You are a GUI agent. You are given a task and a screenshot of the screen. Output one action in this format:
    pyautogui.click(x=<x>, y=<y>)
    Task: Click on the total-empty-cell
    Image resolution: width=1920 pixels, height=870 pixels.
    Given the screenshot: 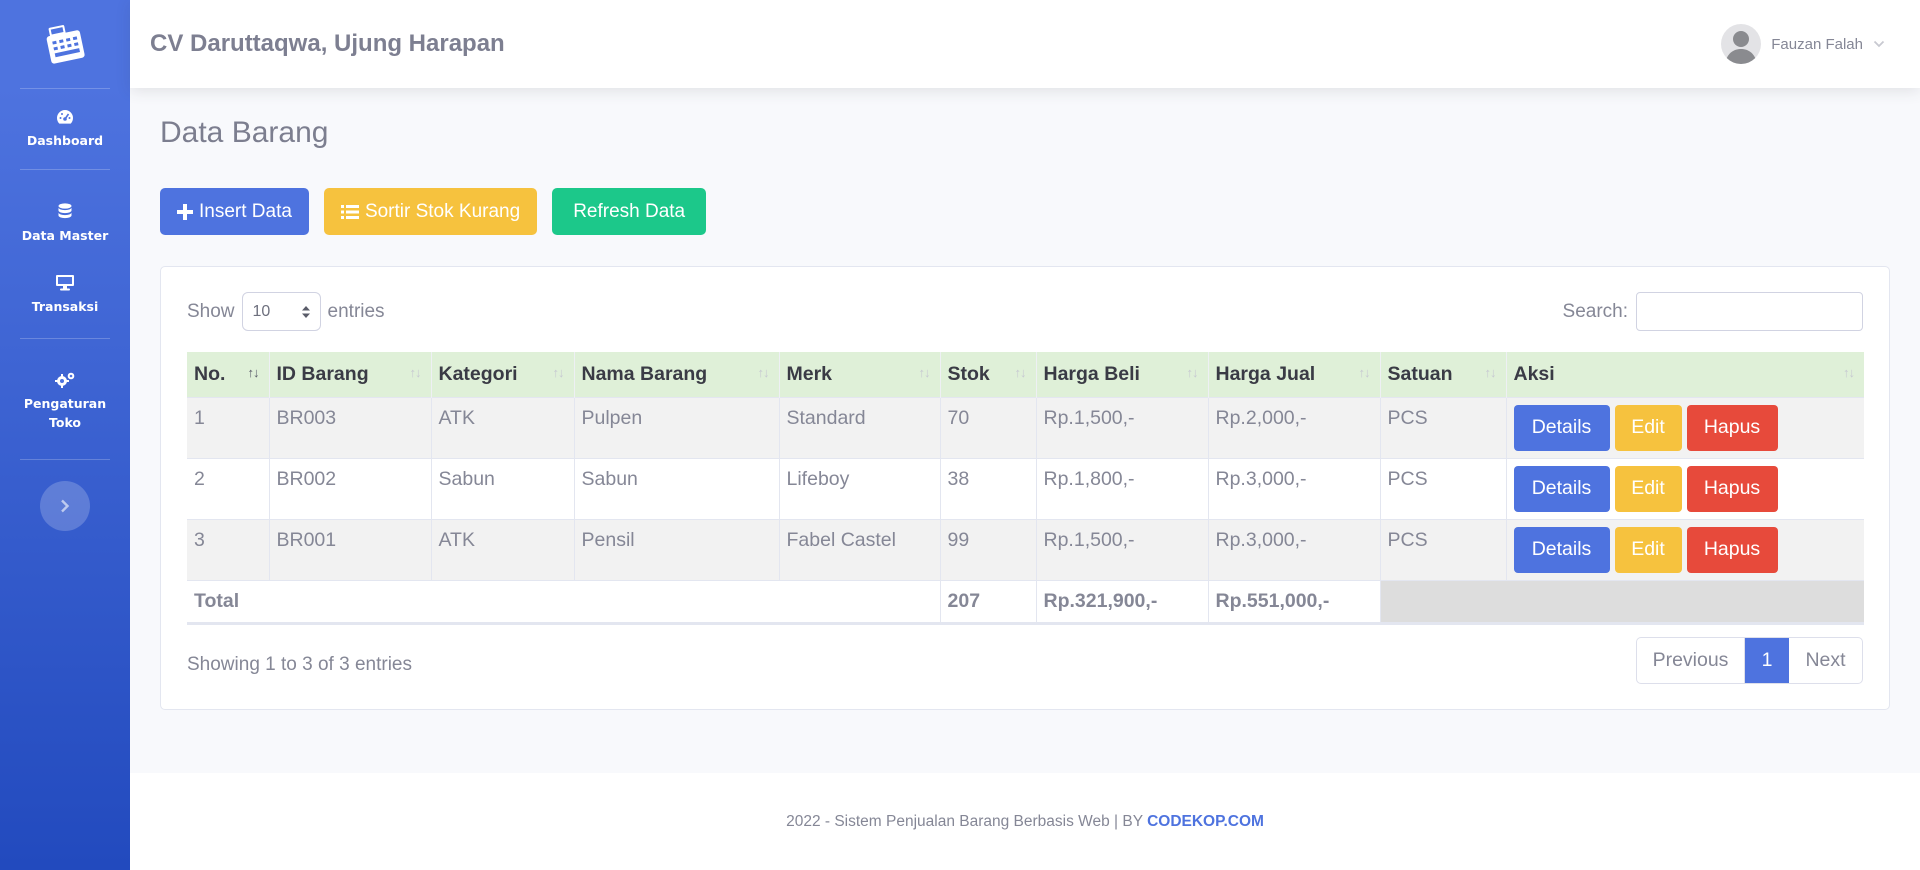 What is the action you would take?
    pyautogui.click(x=1622, y=601)
    